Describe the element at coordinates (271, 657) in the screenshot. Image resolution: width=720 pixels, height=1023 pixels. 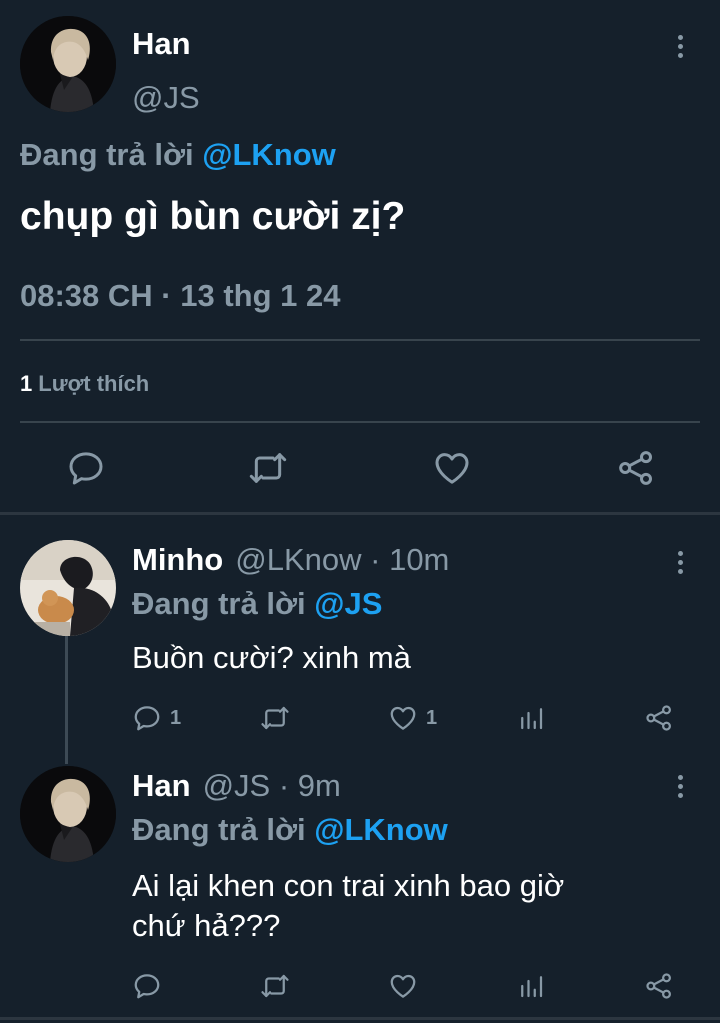
I see `tweet-text: Buồn cười? xinh mà` at that location.